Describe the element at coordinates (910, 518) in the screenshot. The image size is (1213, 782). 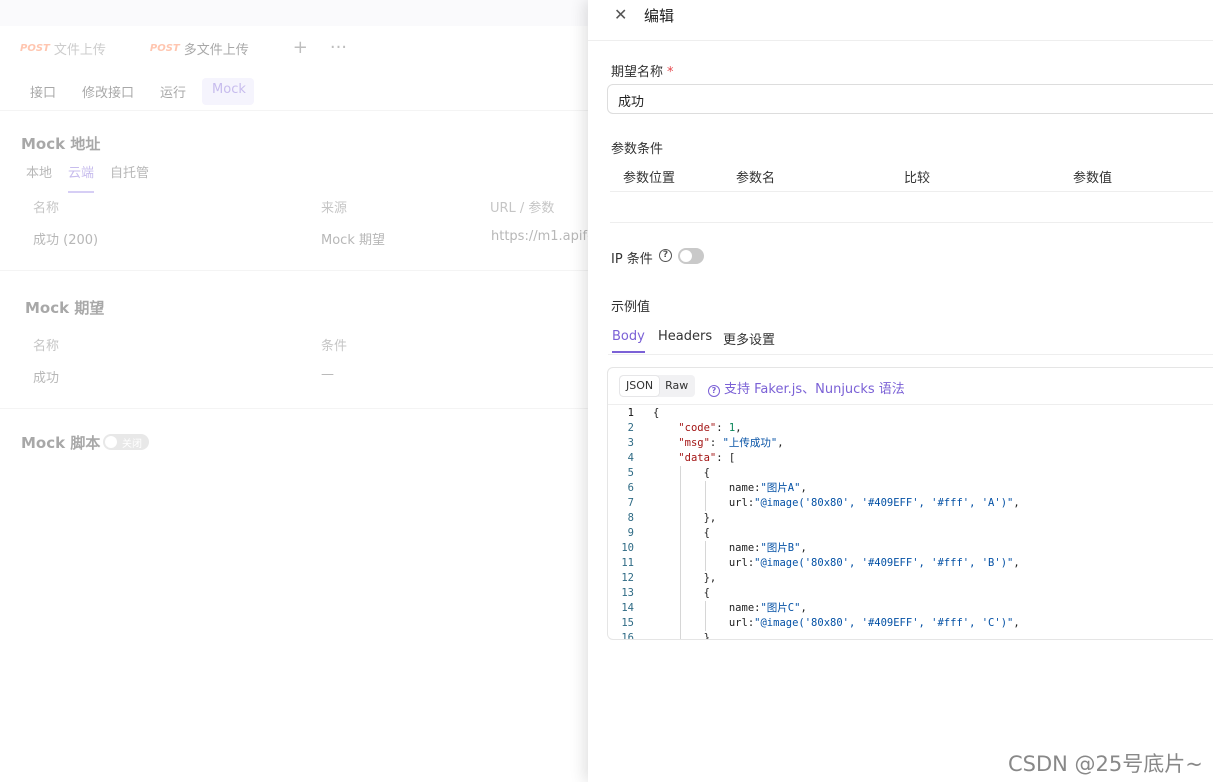
I see `code-line: 8 },` at that location.